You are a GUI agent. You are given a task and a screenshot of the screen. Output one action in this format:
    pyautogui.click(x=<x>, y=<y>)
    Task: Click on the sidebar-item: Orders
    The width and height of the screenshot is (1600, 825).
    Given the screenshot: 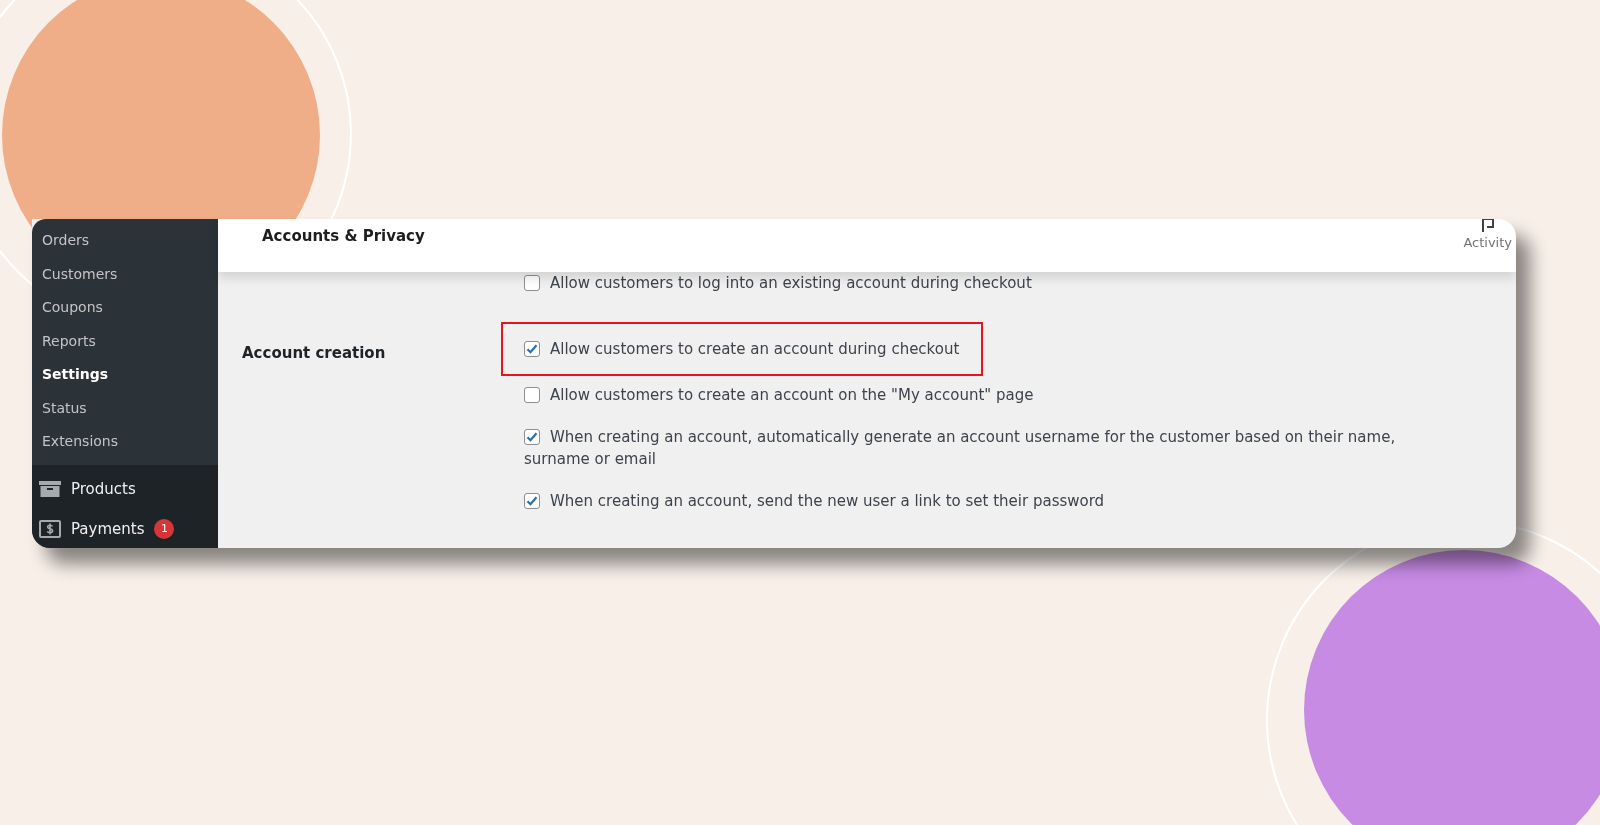 What is the action you would take?
    pyautogui.click(x=125, y=241)
    